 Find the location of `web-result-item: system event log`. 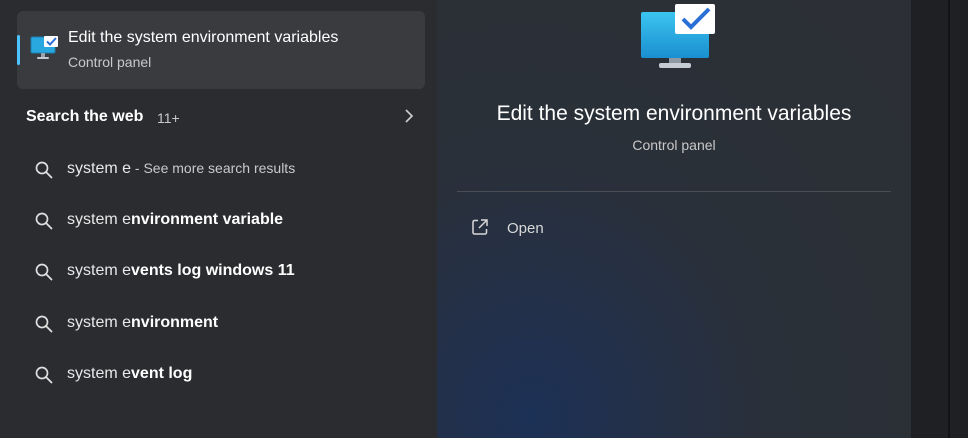

web-result-item: system event log is located at coordinates (221, 375).